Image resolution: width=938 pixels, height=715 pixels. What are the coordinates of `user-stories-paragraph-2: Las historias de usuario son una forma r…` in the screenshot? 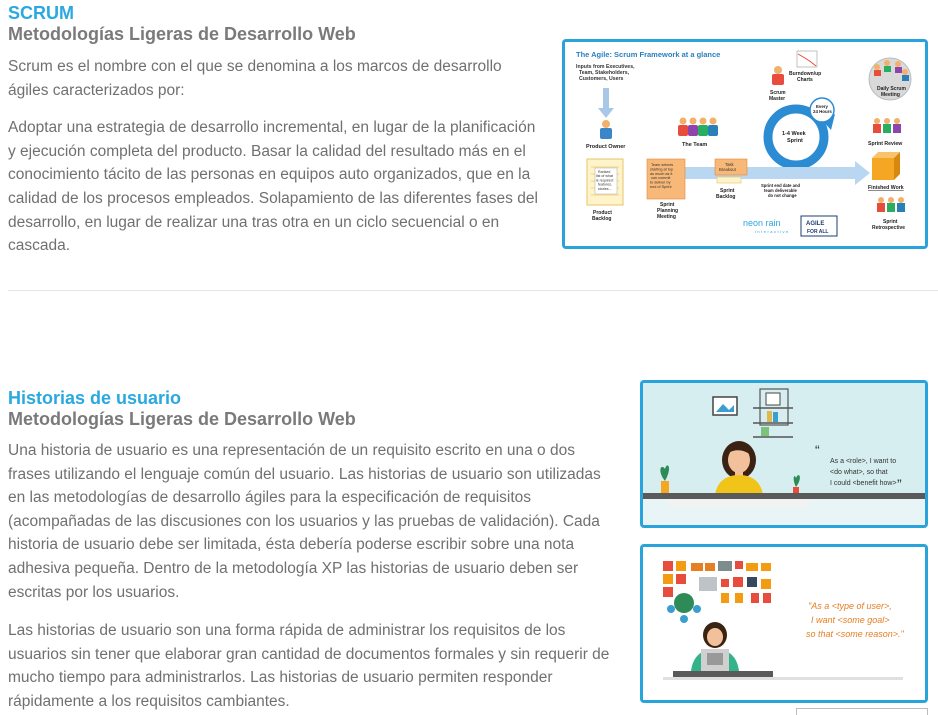 It's located at (309, 666).